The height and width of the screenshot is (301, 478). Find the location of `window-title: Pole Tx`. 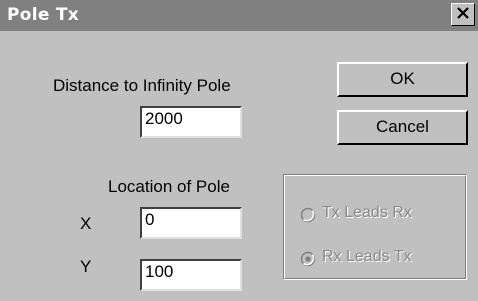

window-title: Pole Tx is located at coordinates (43, 15).